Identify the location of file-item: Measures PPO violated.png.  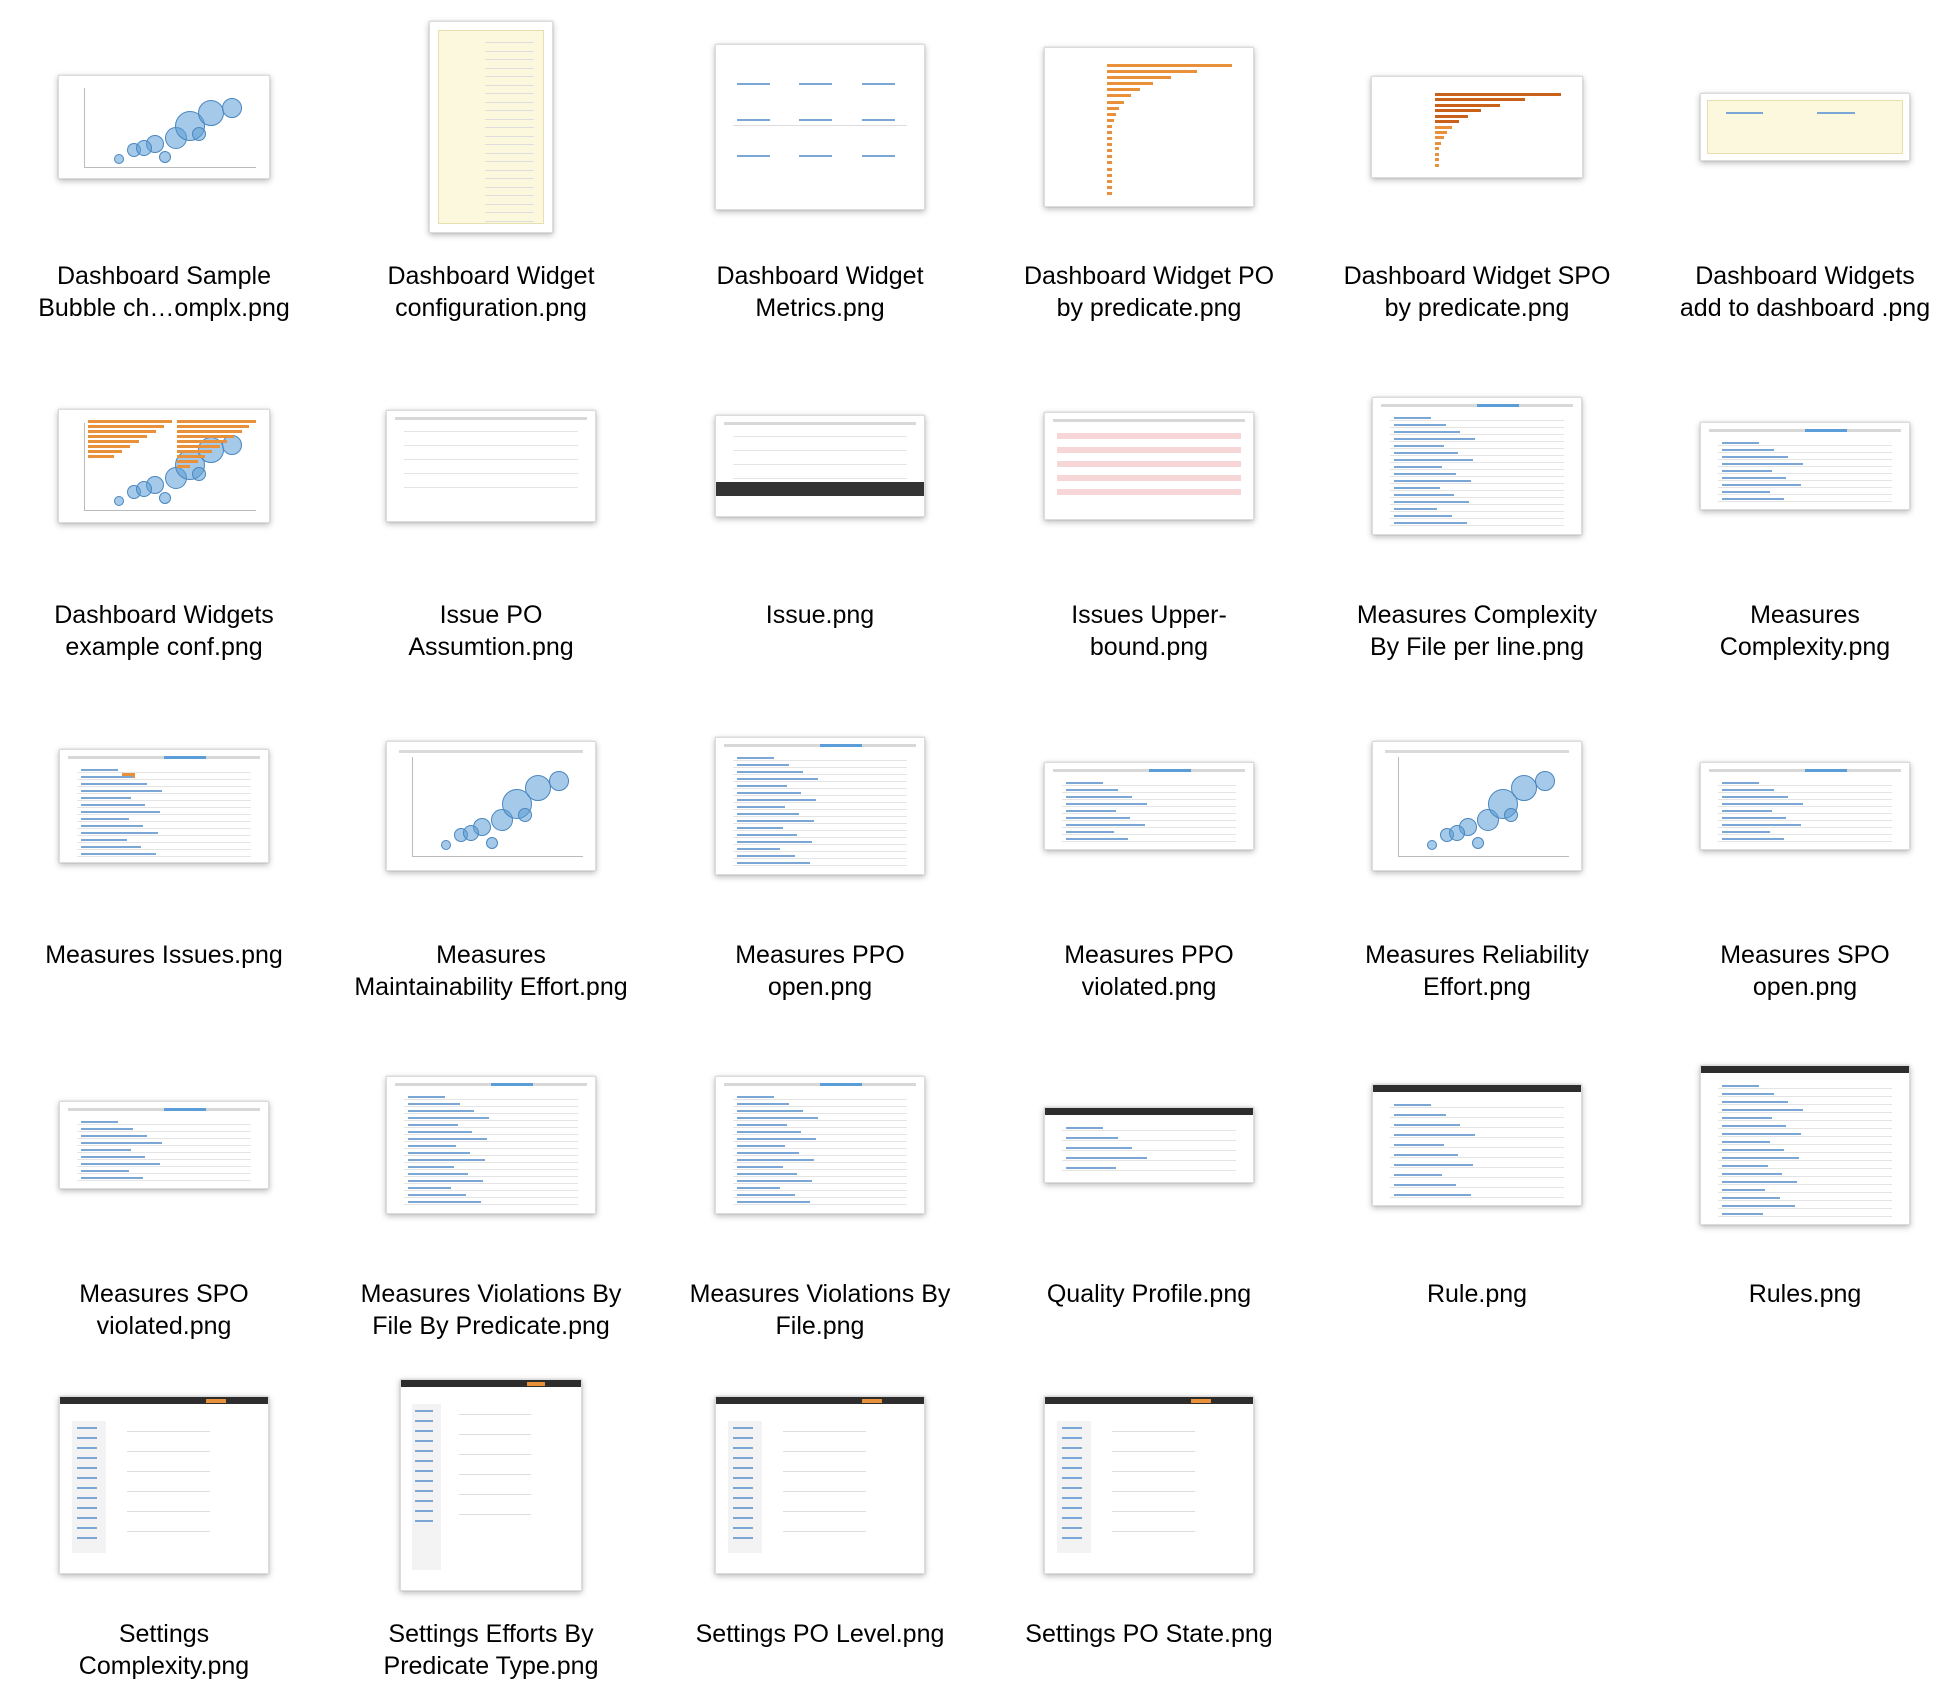
(1149, 857).